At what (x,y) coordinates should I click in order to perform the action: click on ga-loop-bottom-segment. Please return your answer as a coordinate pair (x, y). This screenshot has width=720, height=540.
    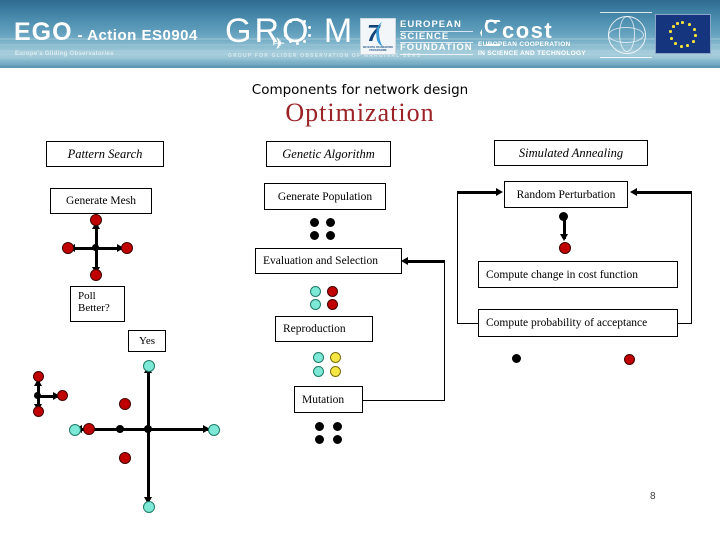
    Looking at the image, I should click on (404, 400).